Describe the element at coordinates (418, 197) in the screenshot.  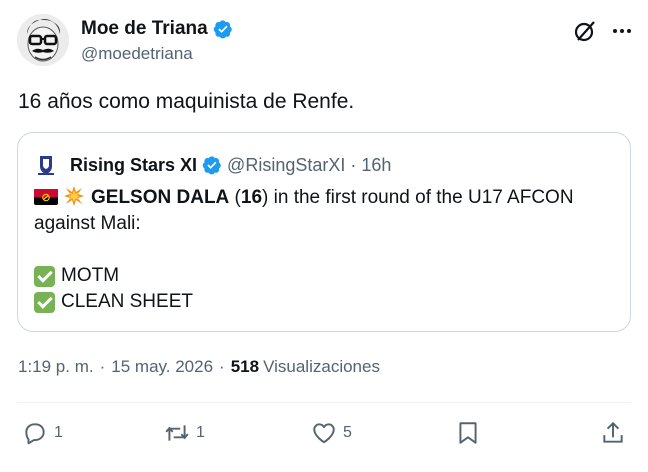
I see `quote-line1-rest: ) in the first round of the U17 AFCON` at that location.